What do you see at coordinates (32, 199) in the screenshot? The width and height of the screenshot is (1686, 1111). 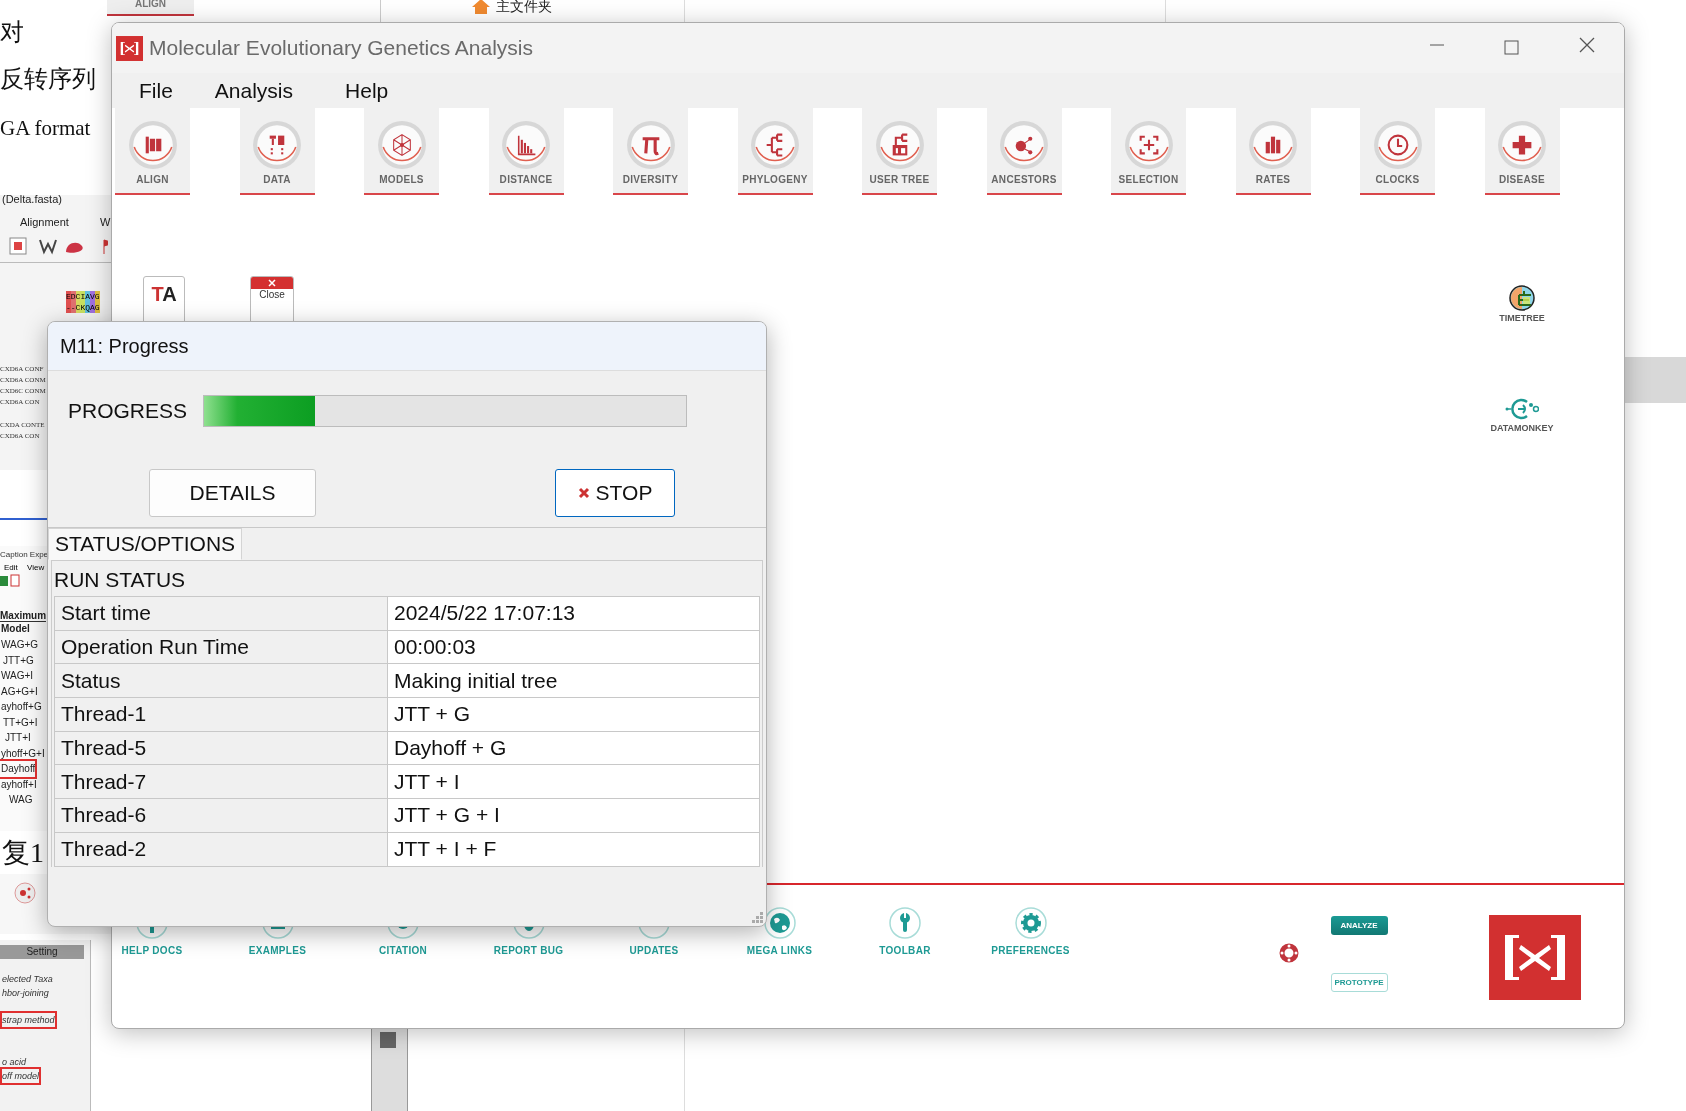 I see `window-title: (Delta.fasta)` at bounding box center [32, 199].